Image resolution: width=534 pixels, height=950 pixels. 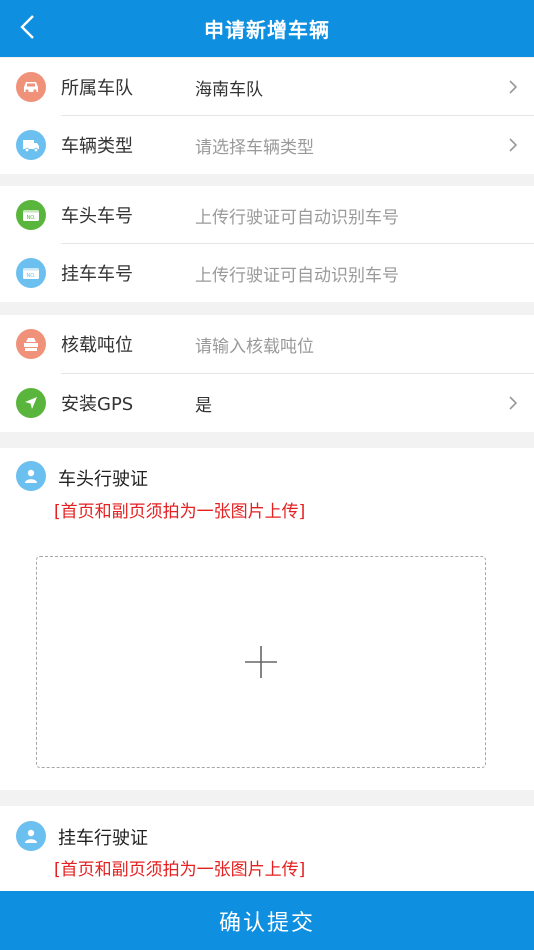 I want to click on head-license-label: 车头行驶证, so click(x=103, y=479).